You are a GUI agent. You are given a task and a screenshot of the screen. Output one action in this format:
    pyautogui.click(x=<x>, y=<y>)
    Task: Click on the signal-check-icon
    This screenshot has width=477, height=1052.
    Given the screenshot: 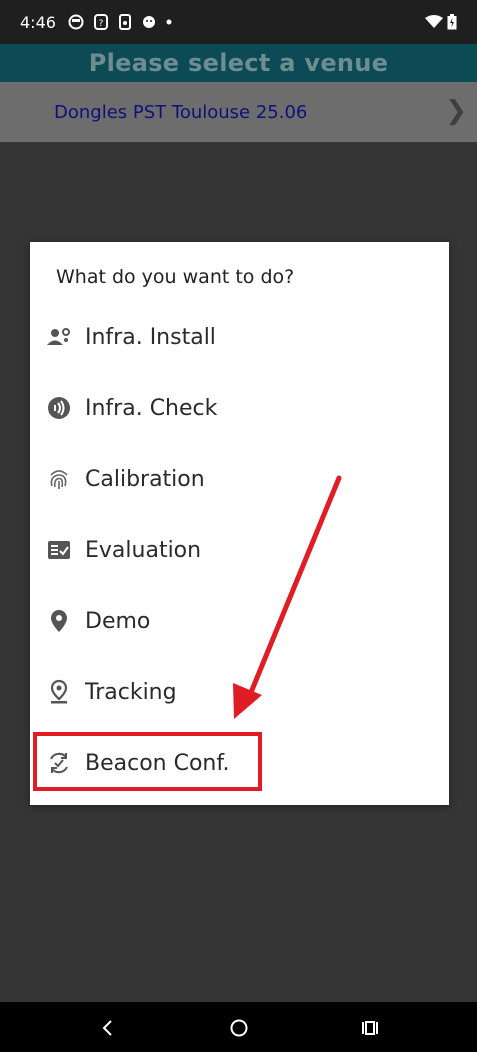 What is the action you would take?
    pyautogui.click(x=59, y=408)
    